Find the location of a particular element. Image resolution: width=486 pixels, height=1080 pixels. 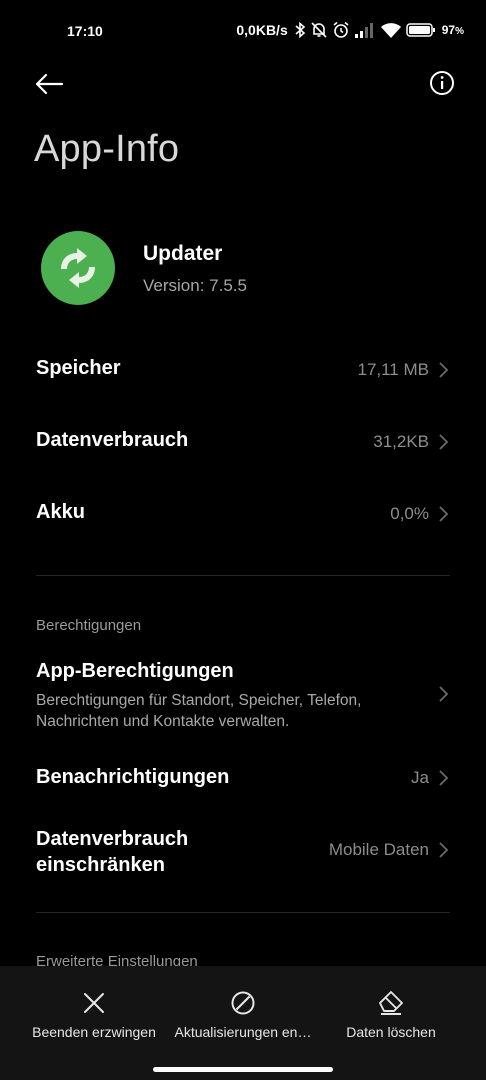

storage-row: Speicher 17,11 MB is located at coordinates (243, 370).